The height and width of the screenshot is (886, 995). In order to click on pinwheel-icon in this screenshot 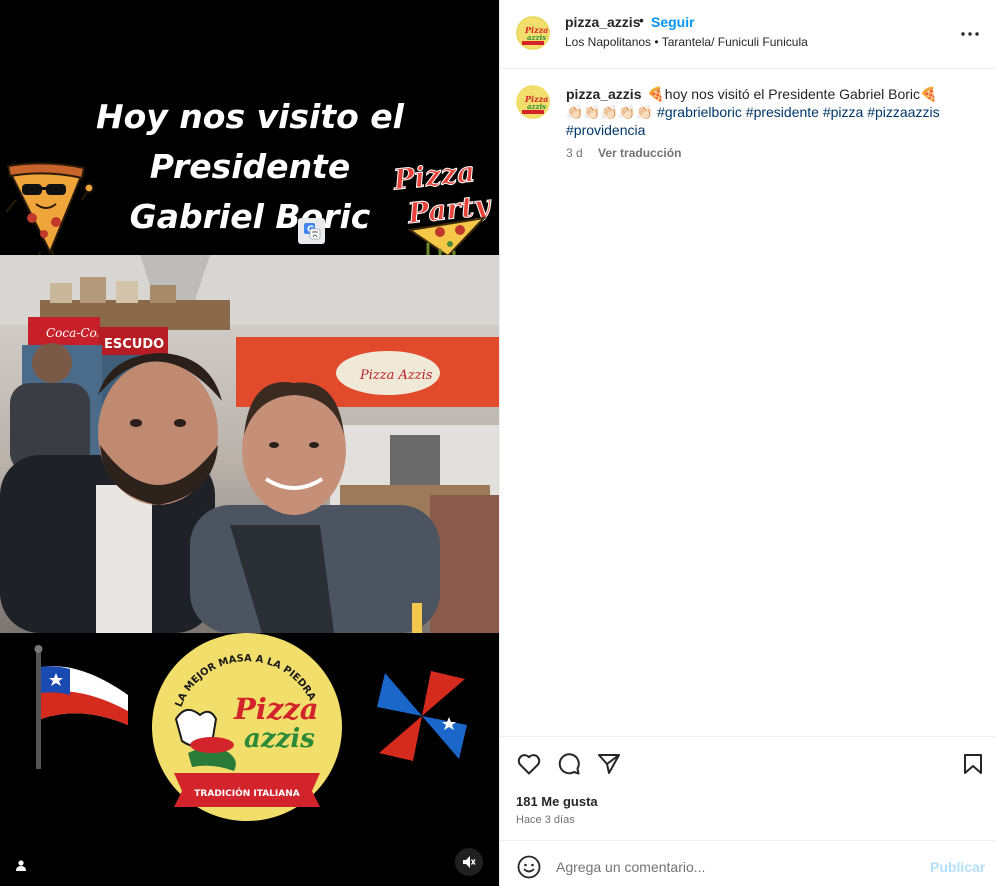, I will do `click(422, 716)`.